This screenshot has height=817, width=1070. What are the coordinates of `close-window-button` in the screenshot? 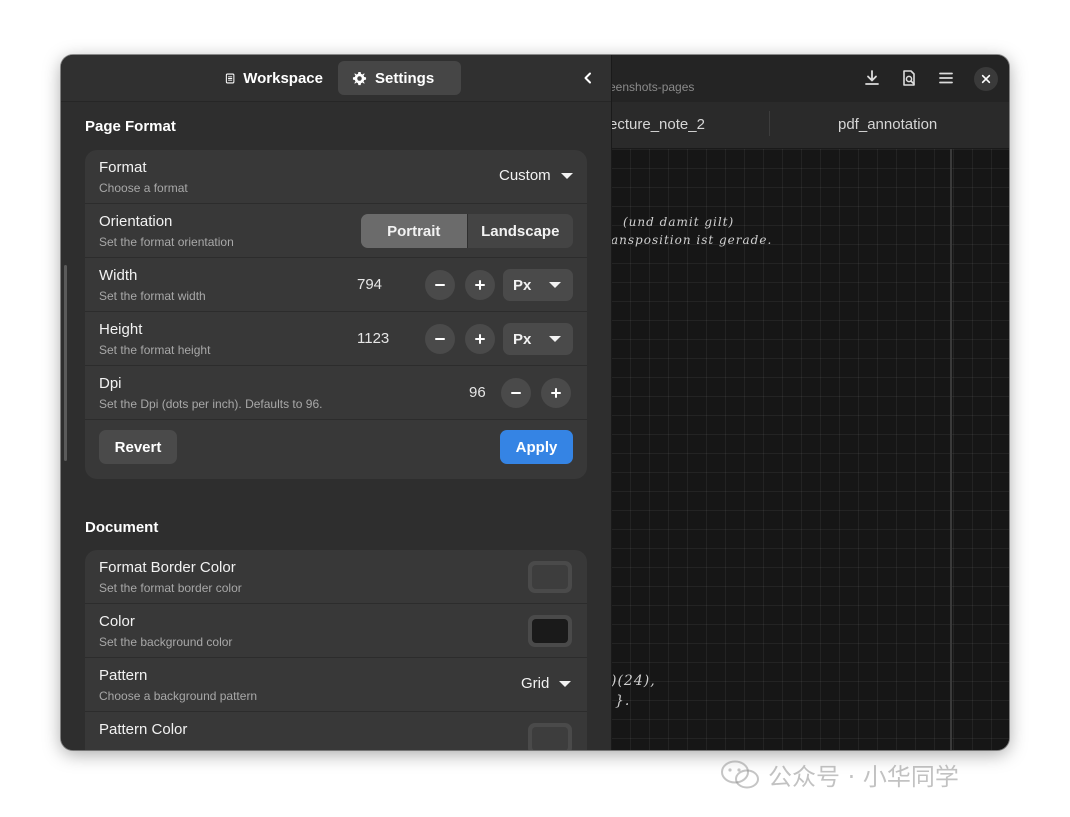 It's located at (986, 79).